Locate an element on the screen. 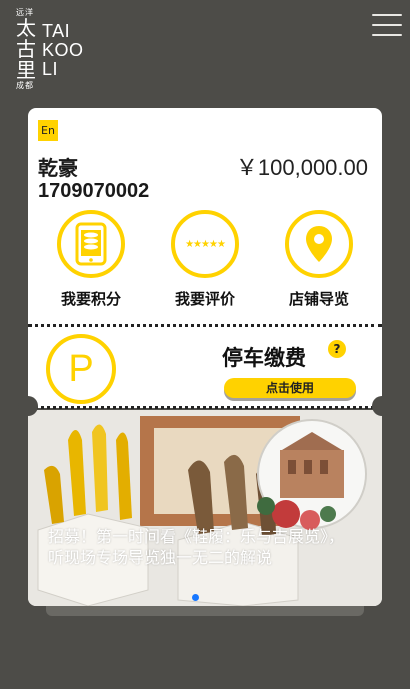 This screenshot has height=689, width=410. user-phone: 1709070002 is located at coordinates (94, 191).